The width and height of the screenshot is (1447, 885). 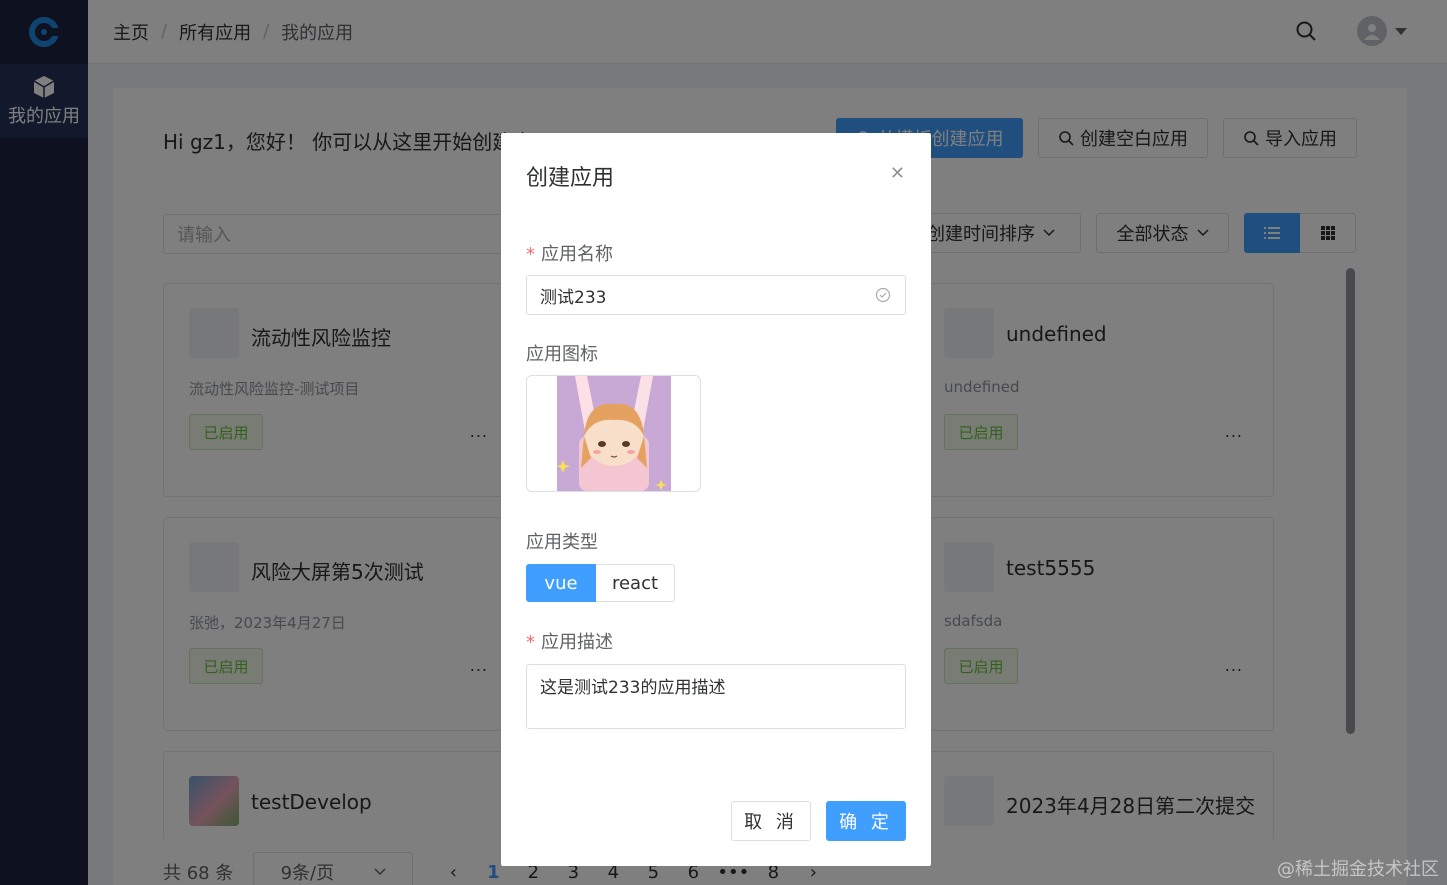 What do you see at coordinates (562, 354) in the screenshot?
I see `app-icon-label: 应用图标` at bounding box center [562, 354].